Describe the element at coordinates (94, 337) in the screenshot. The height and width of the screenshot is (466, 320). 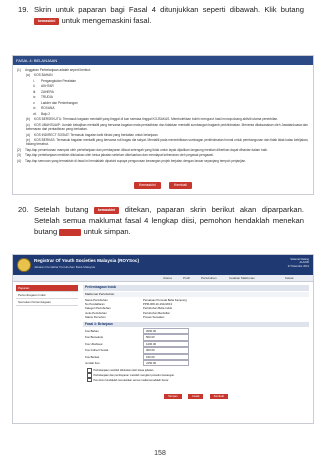
I see `row-label: Kos Bersekutu` at that location.